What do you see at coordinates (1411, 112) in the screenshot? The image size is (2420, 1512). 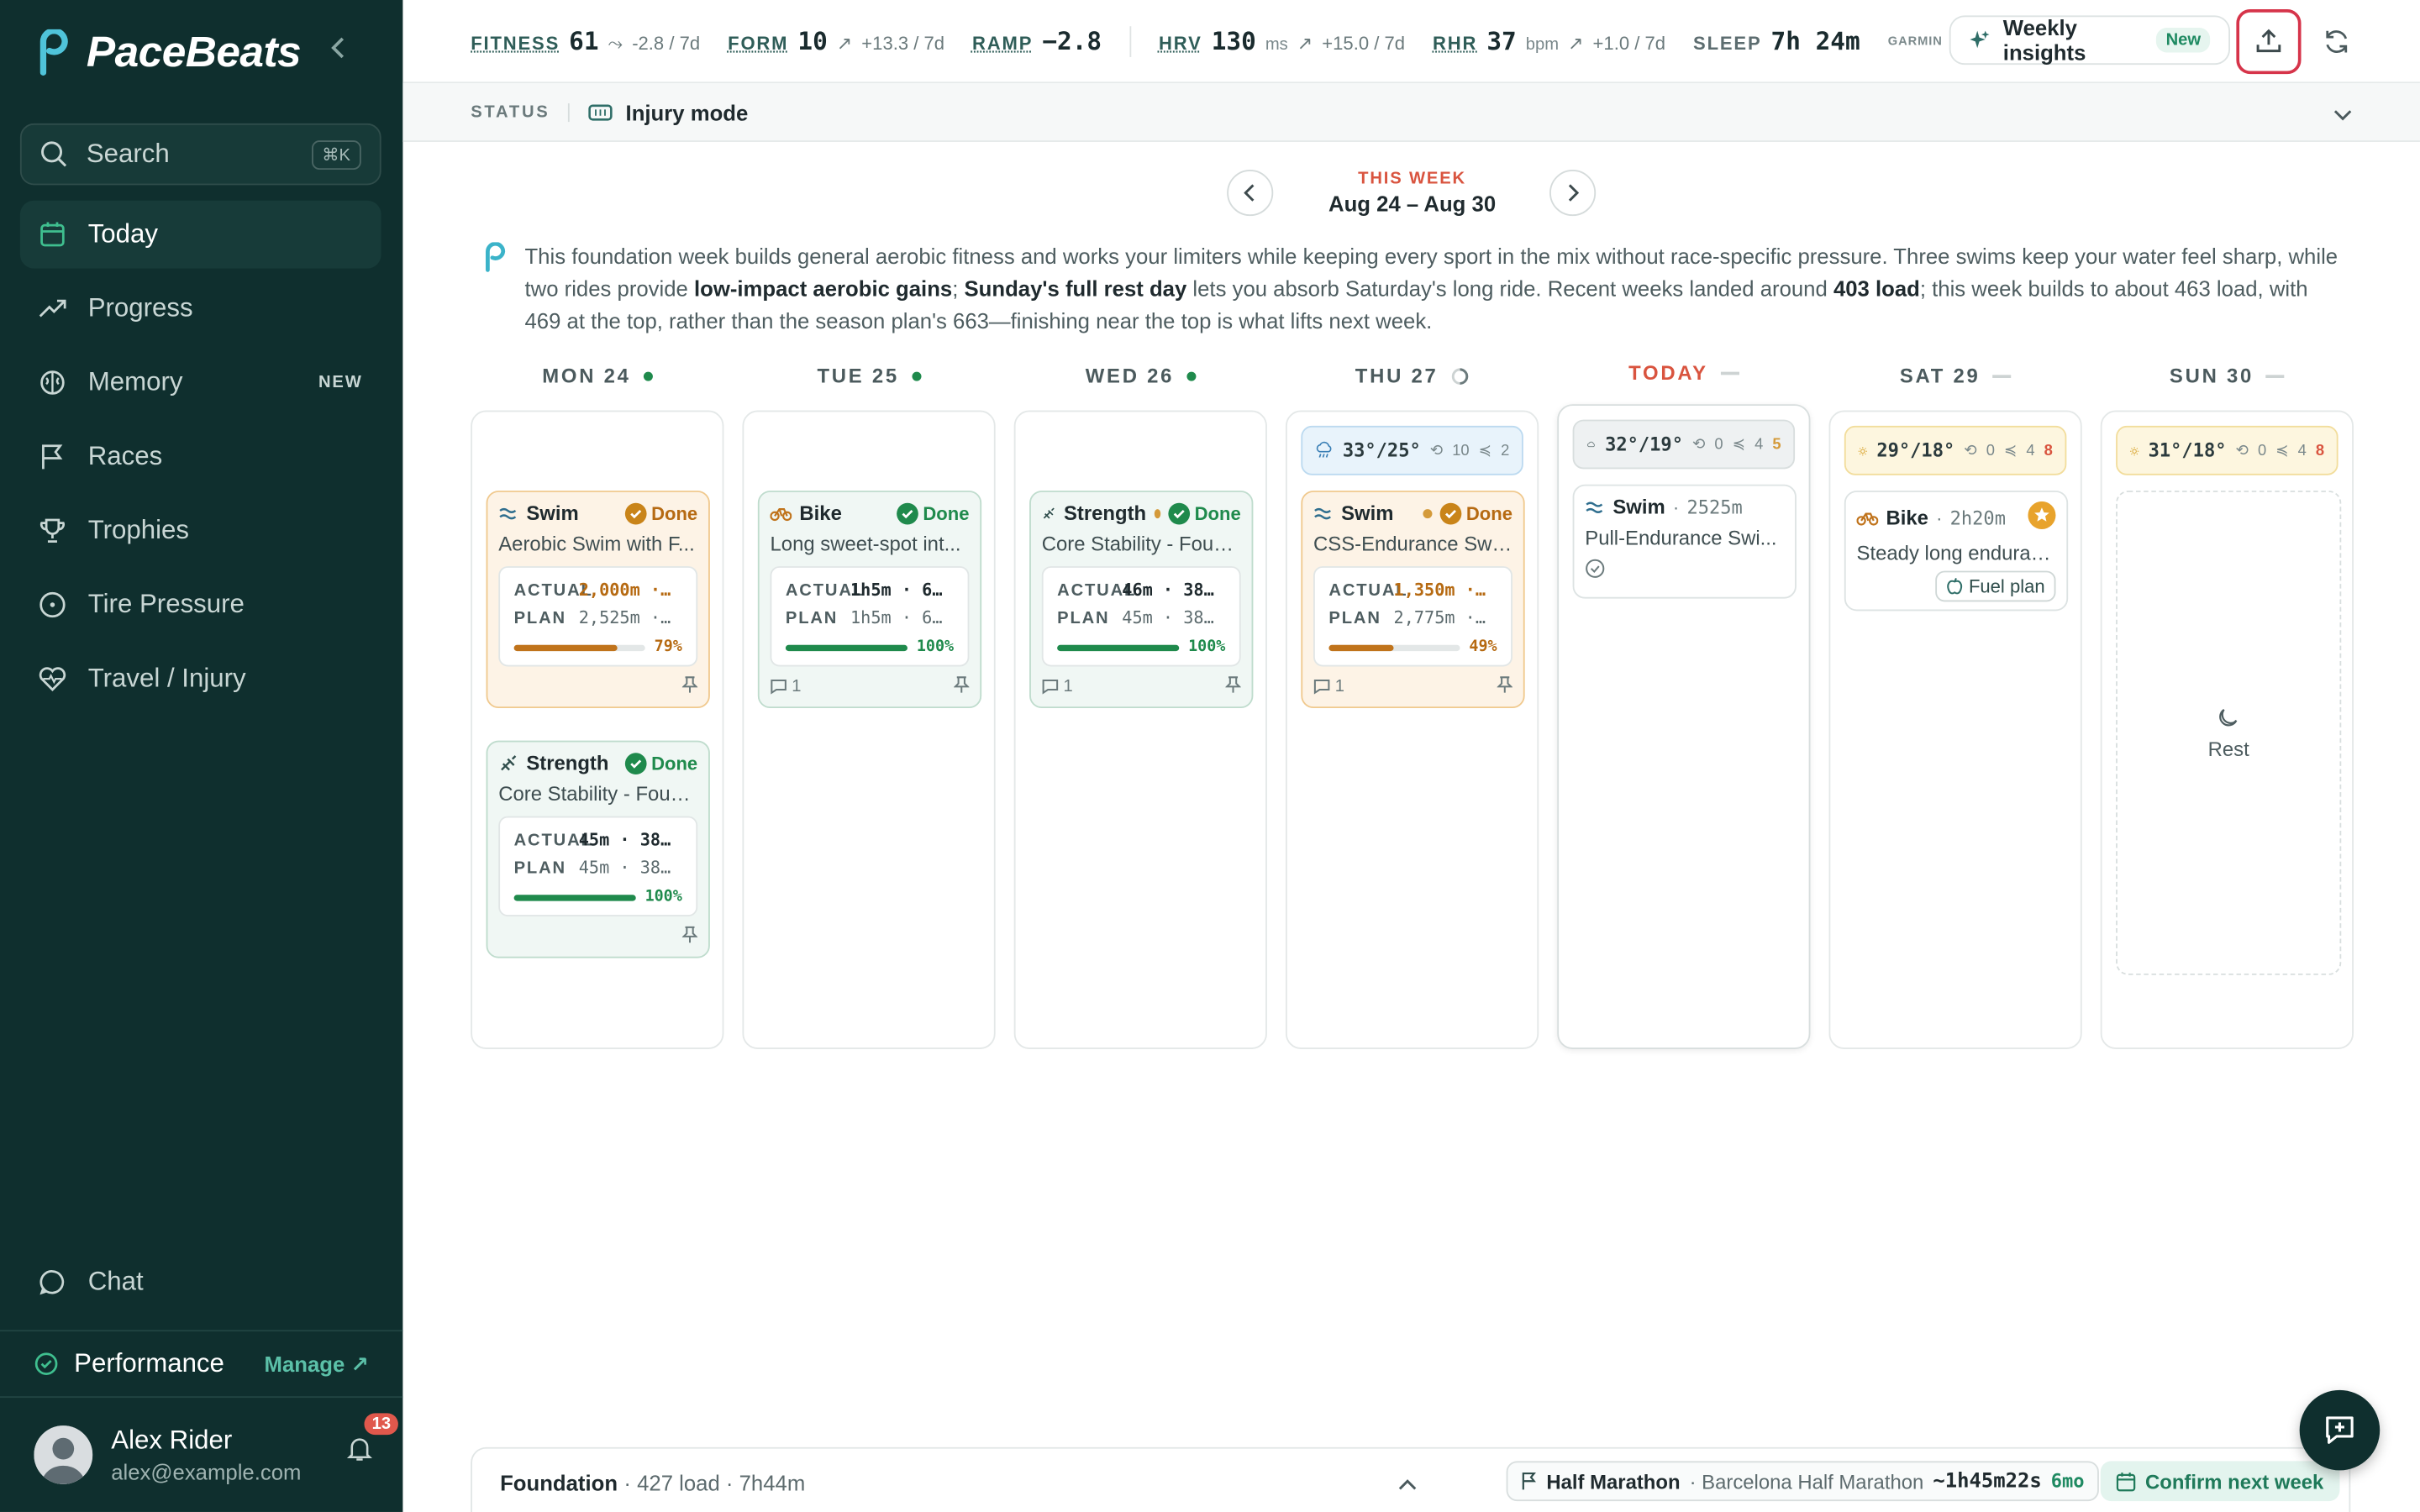 I see `status-bar: STATUS Injury mode` at bounding box center [1411, 112].